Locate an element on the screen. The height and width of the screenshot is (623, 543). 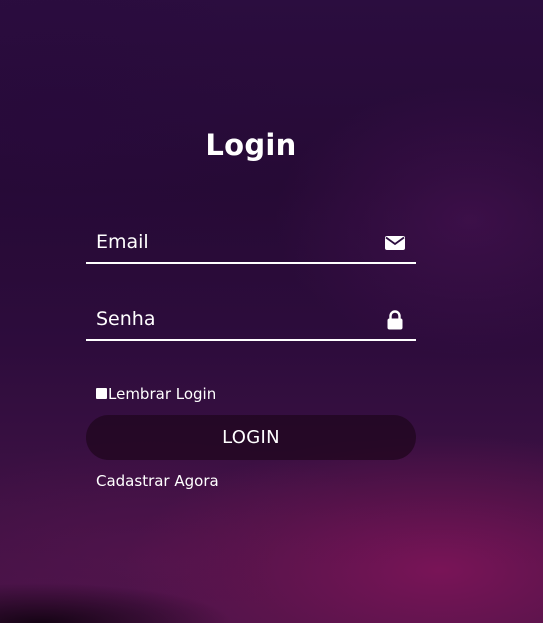
register-link: Cadastrar Agora is located at coordinates (157, 481).